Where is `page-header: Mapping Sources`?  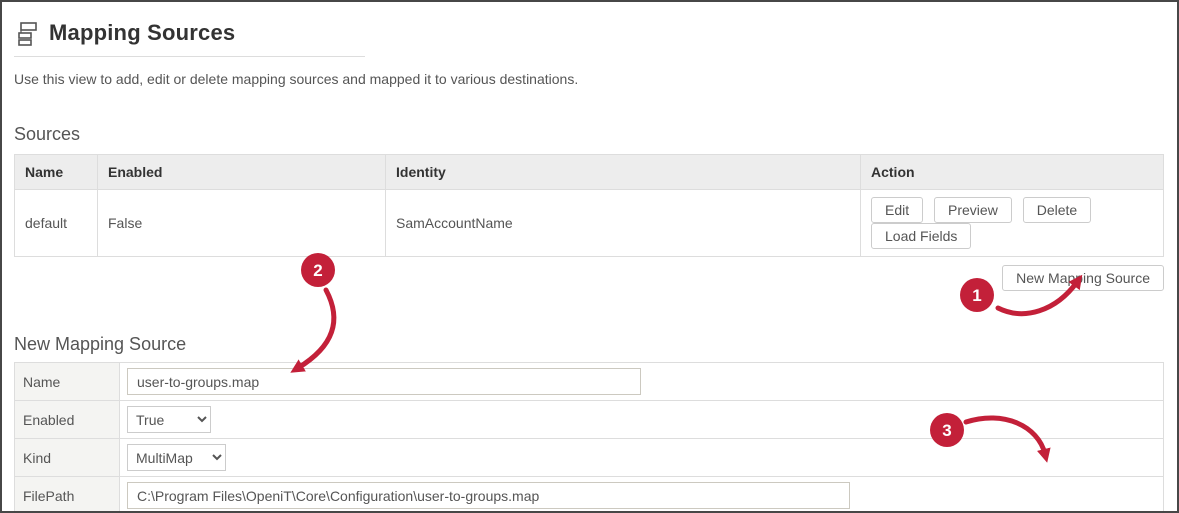 page-header: Mapping Sources is located at coordinates (587, 33).